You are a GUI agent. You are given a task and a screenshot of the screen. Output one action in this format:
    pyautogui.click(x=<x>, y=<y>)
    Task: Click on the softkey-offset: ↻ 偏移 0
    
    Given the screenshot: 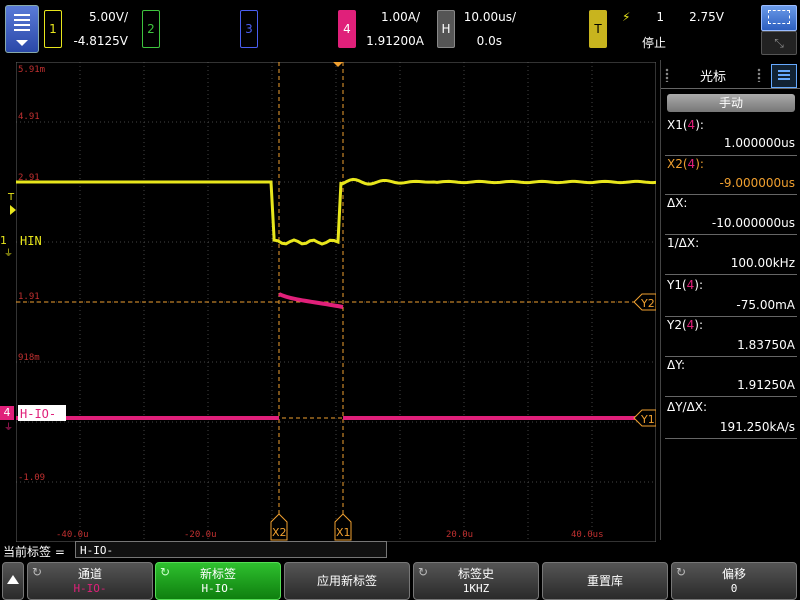 What is the action you would take?
    pyautogui.click(x=734, y=581)
    